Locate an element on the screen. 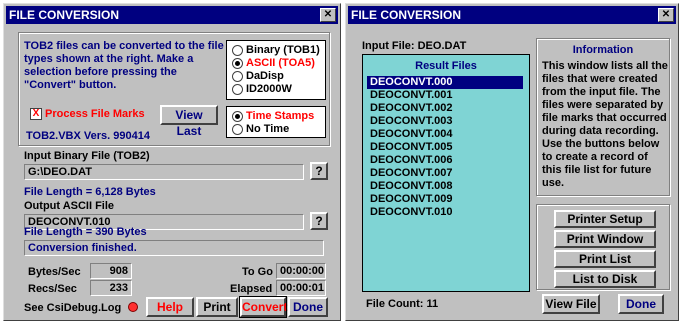 The height and width of the screenshot is (324, 683). input-file-label: Input Binary File (TOB2) is located at coordinates (87, 156).